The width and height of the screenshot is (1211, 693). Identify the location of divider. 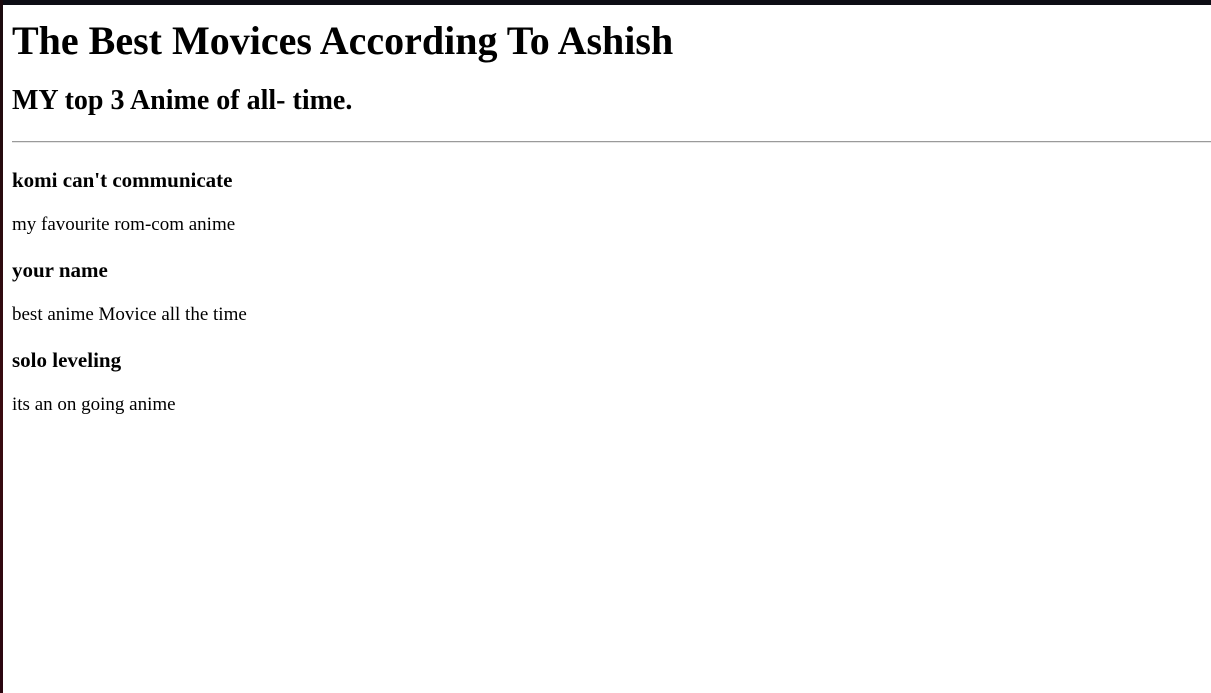
(611, 142).